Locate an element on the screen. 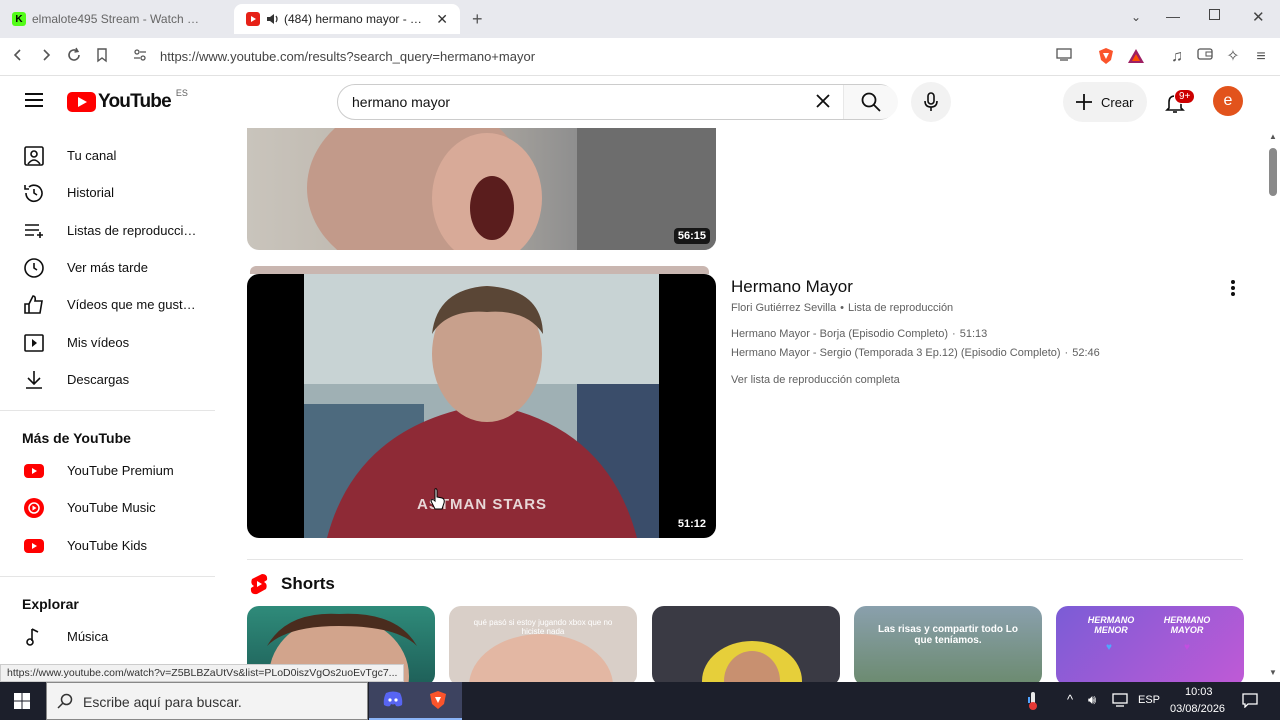 This screenshot has width=1280, height=720. playlist-type: Lista de reproducción is located at coordinates (901, 308).